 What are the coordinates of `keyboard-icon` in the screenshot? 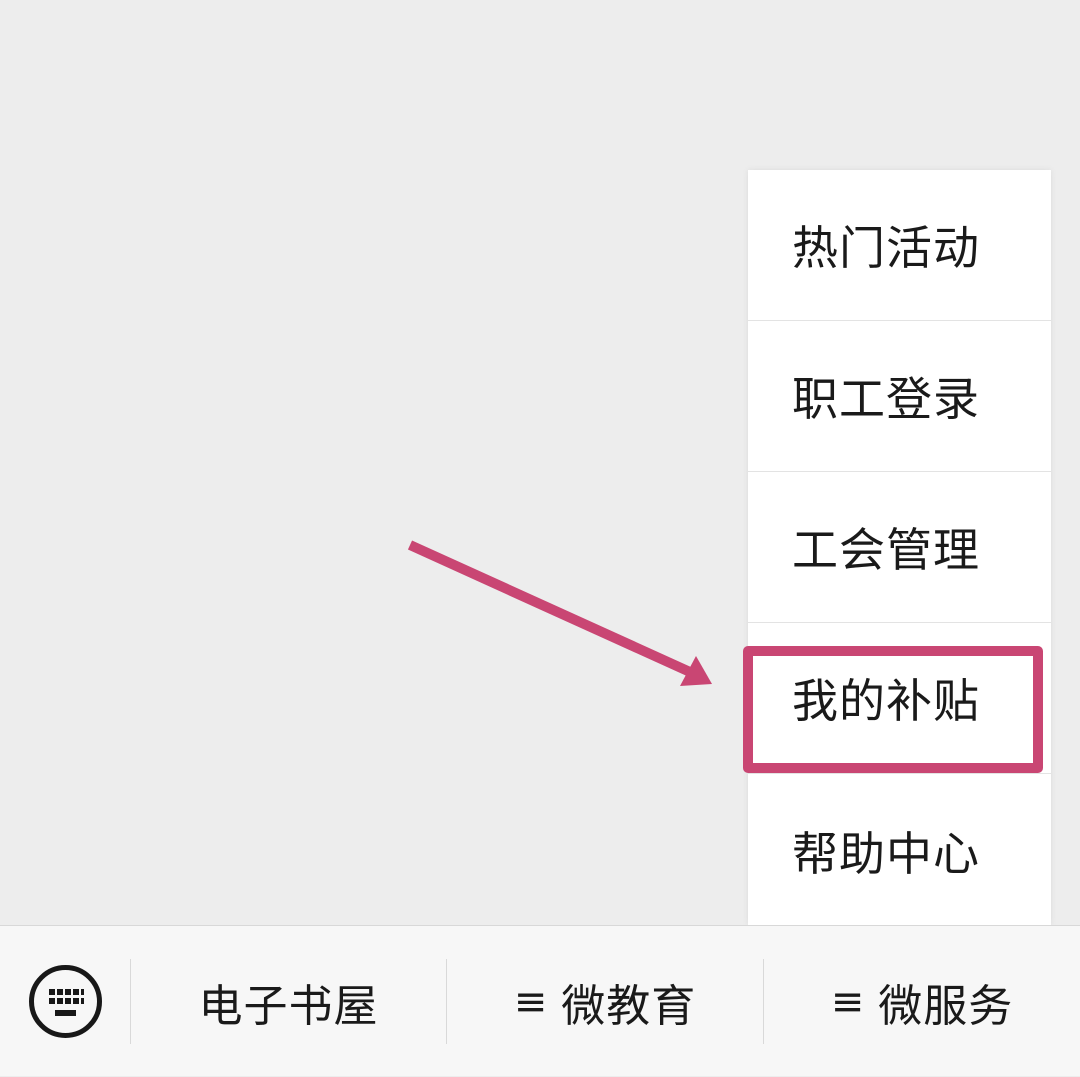 It's located at (66, 1002).